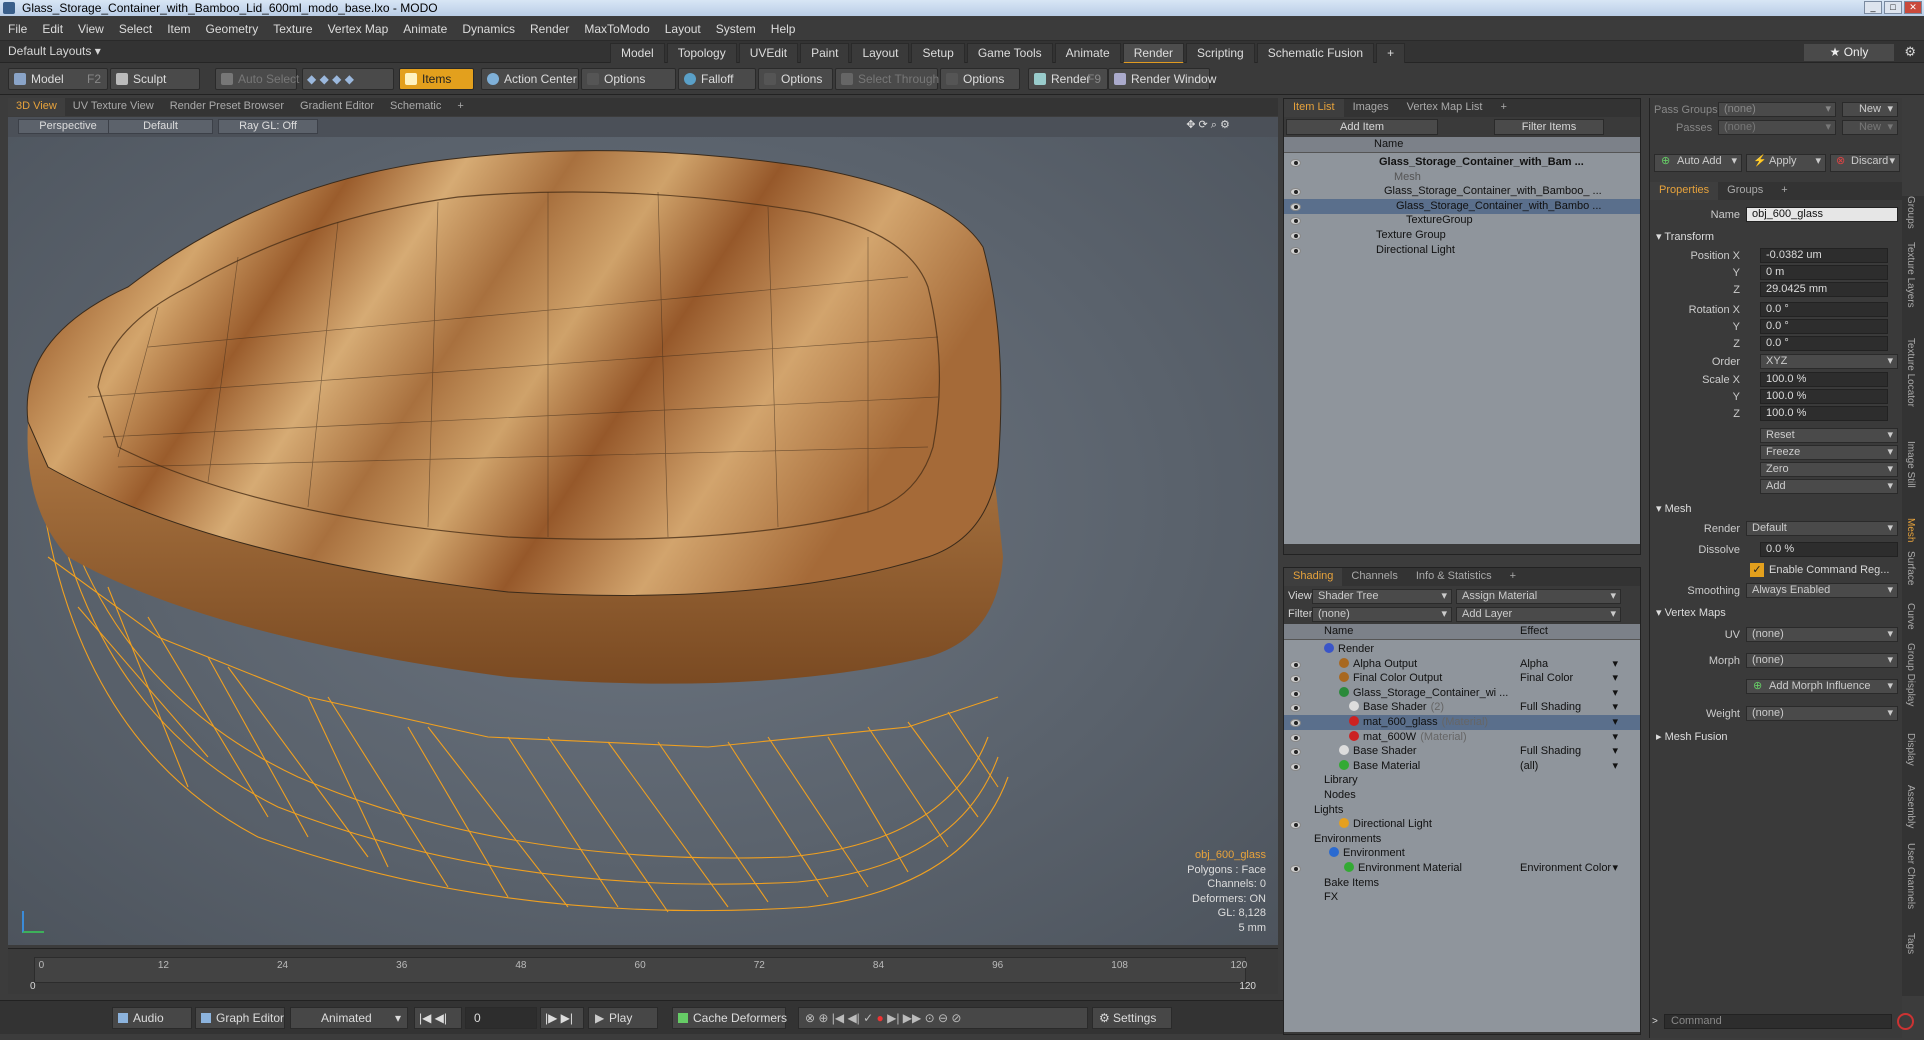  Describe the element at coordinates (1777, 109) in the screenshot. I see `pass-groups-dropdown: (none)` at that location.